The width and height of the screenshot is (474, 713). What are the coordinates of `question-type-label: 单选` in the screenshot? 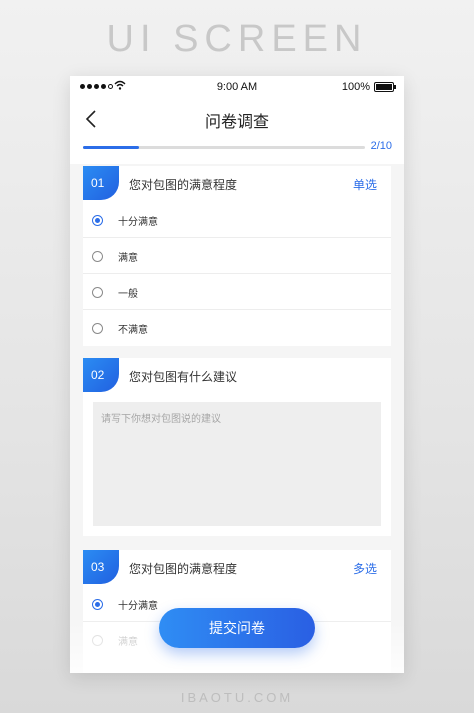 It's located at (364, 185).